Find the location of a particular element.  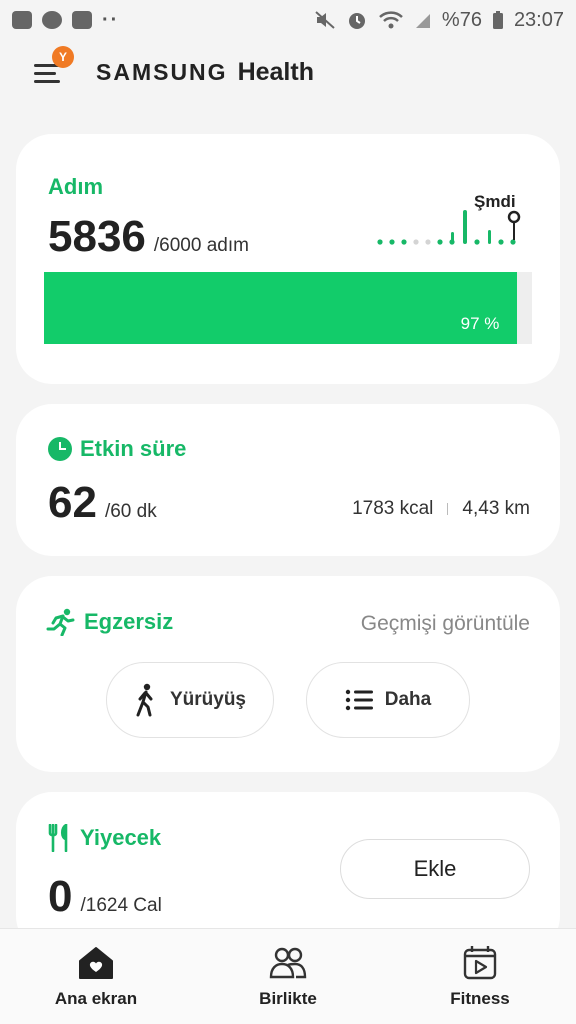

exercise-title: Egzersiz is located at coordinates (129, 621).